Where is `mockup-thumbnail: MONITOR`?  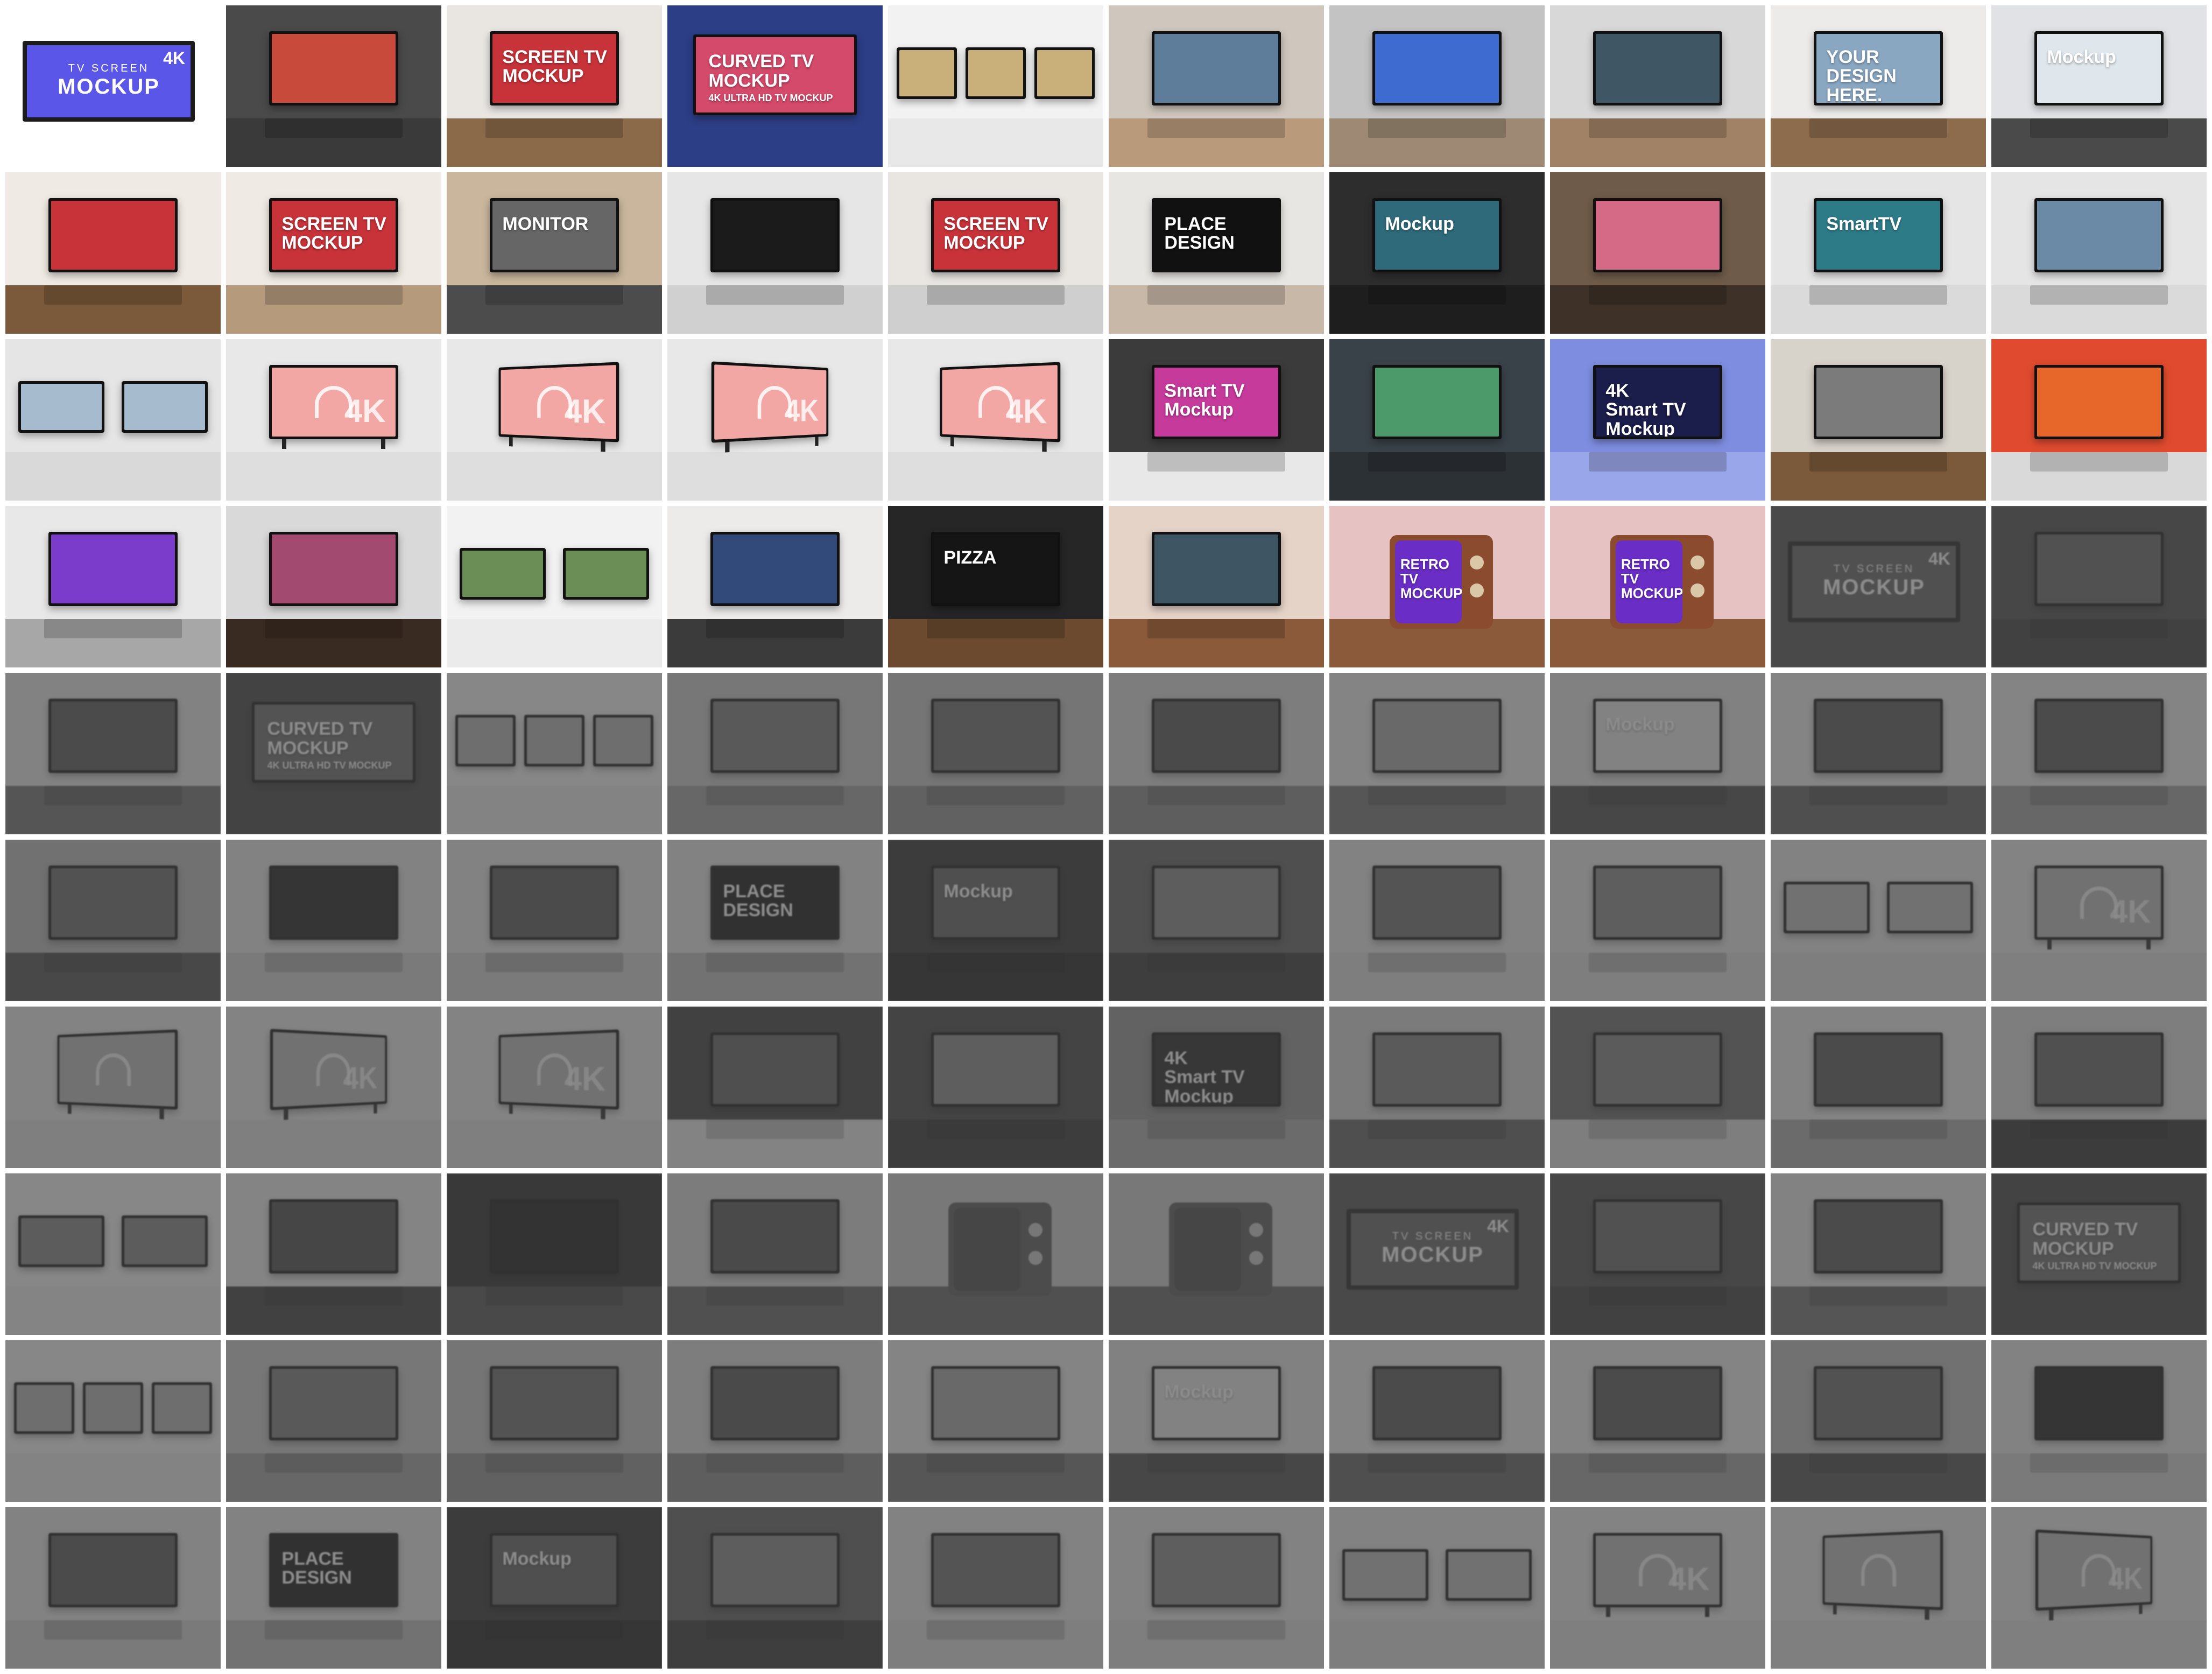
mockup-thumbnail: MONITOR is located at coordinates (554, 253).